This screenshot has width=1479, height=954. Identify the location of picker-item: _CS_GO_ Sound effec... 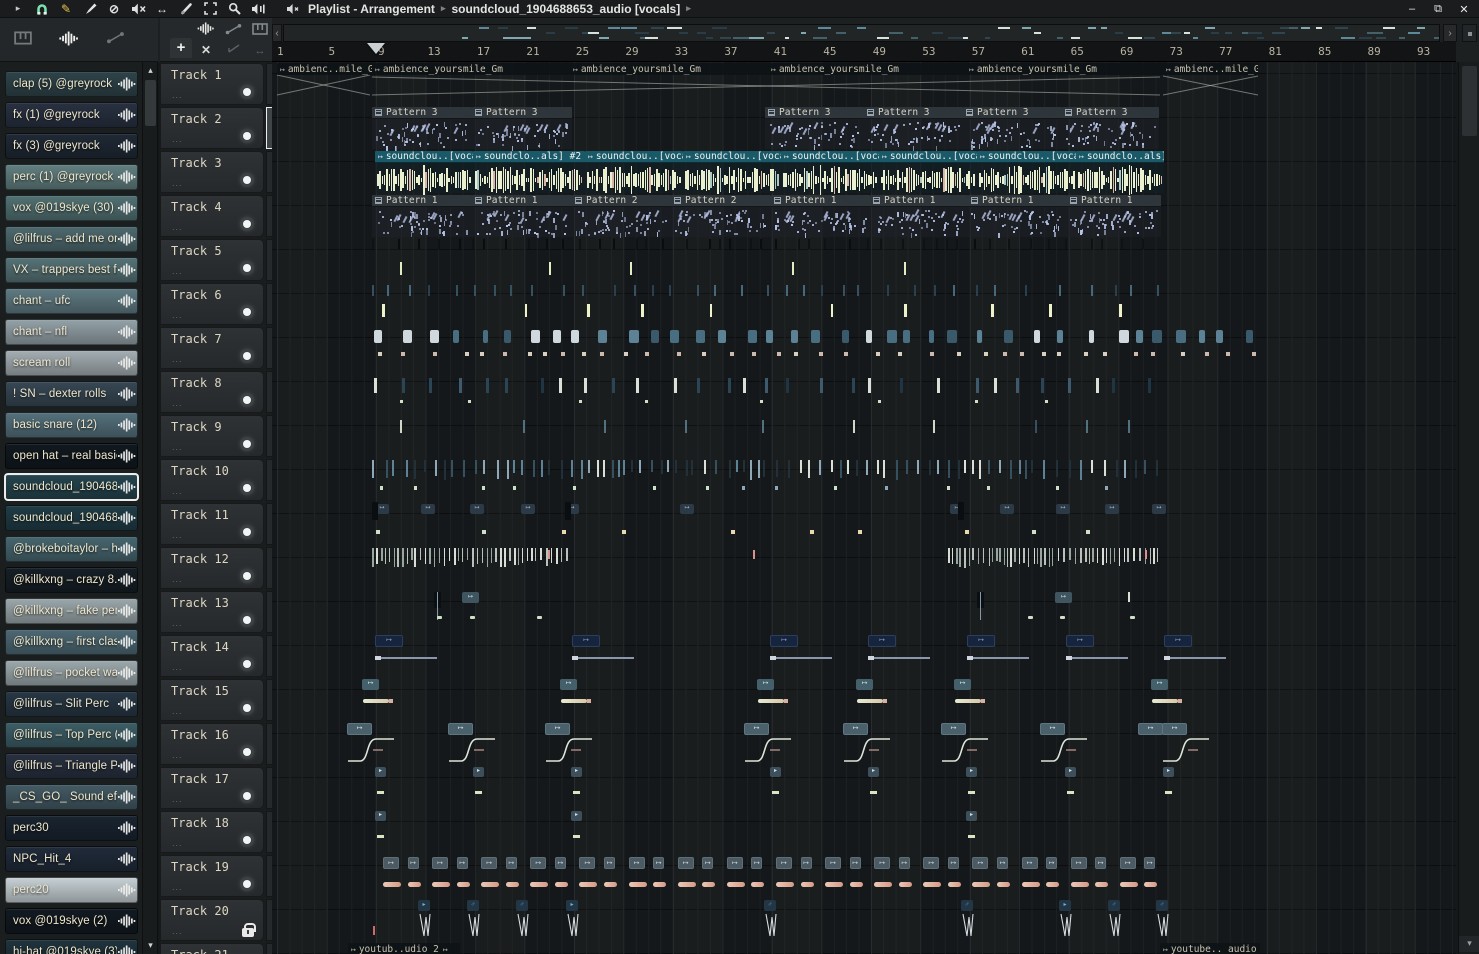
(71, 797).